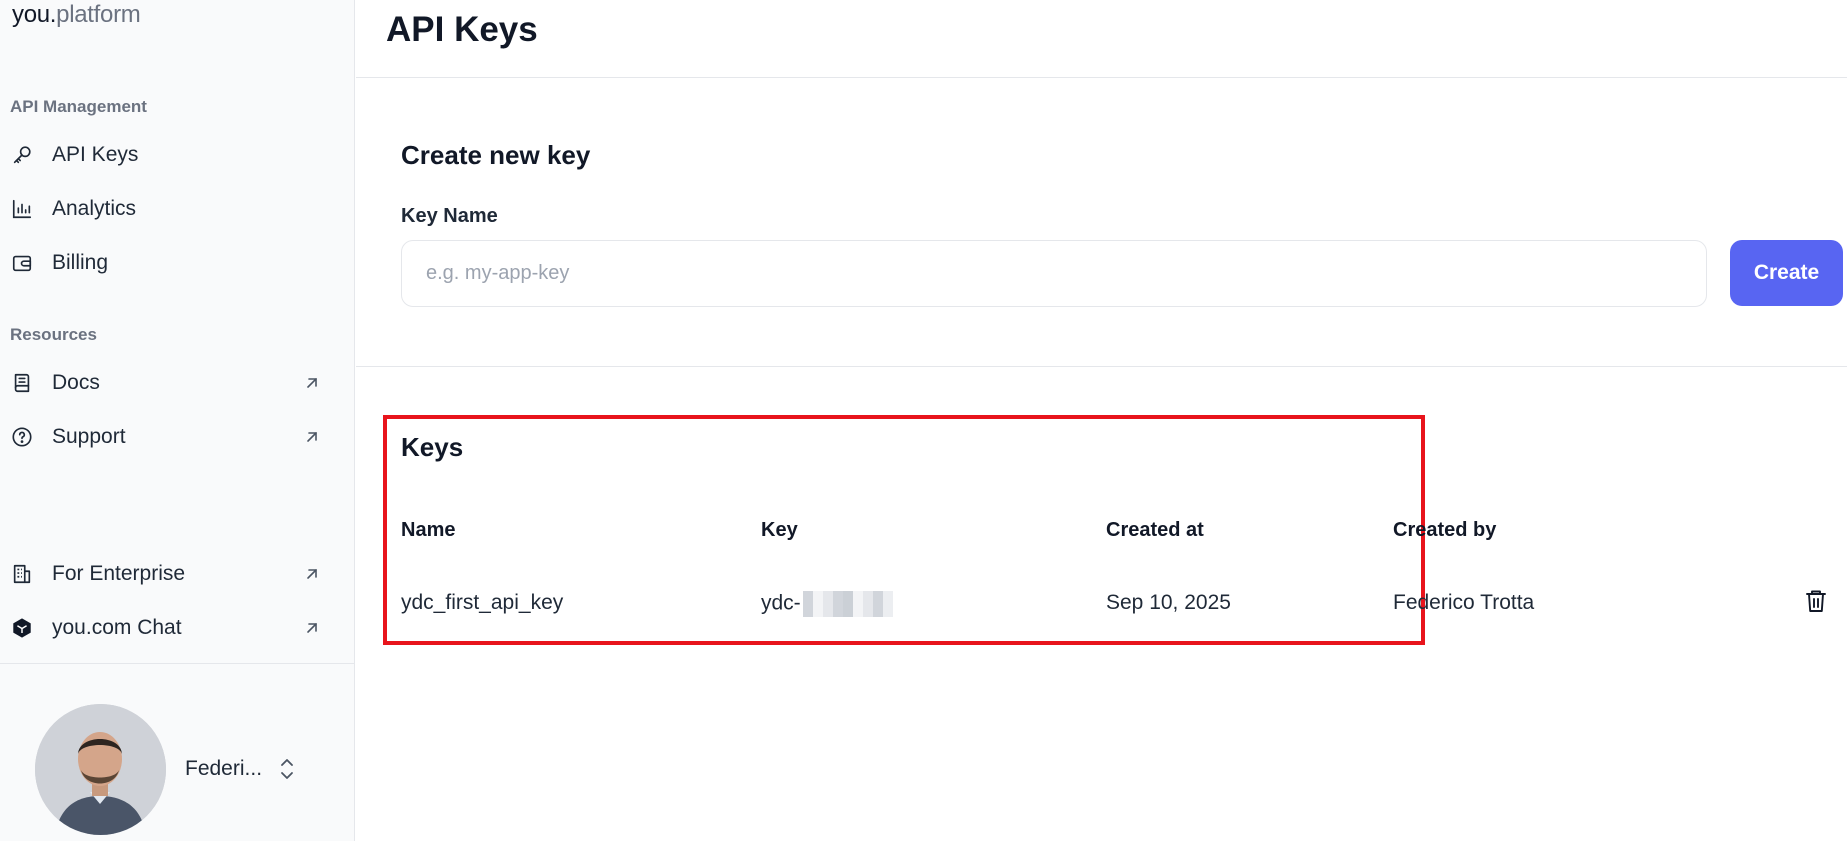  Describe the element at coordinates (1464, 602) in the screenshot. I see `cell-created-by: Federico Trotta` at that location.